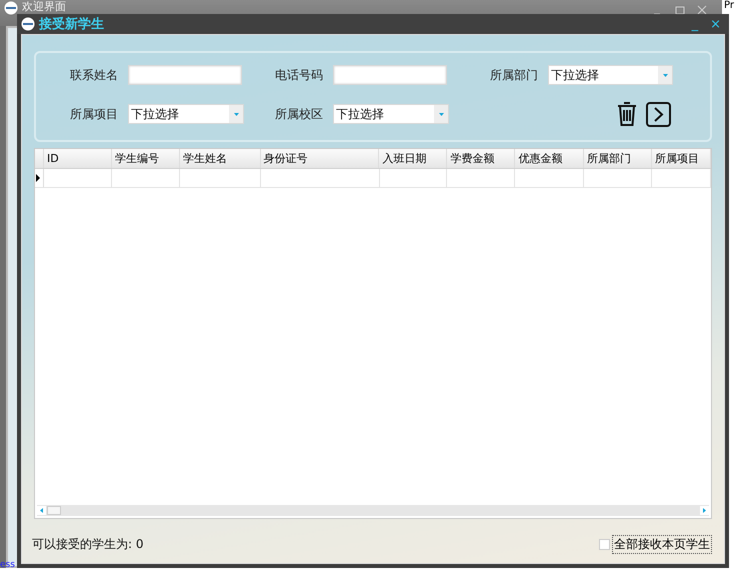 This screenshot has width=735, height=570. I want to click on column-header: 优惠金额, so click(549, 158).